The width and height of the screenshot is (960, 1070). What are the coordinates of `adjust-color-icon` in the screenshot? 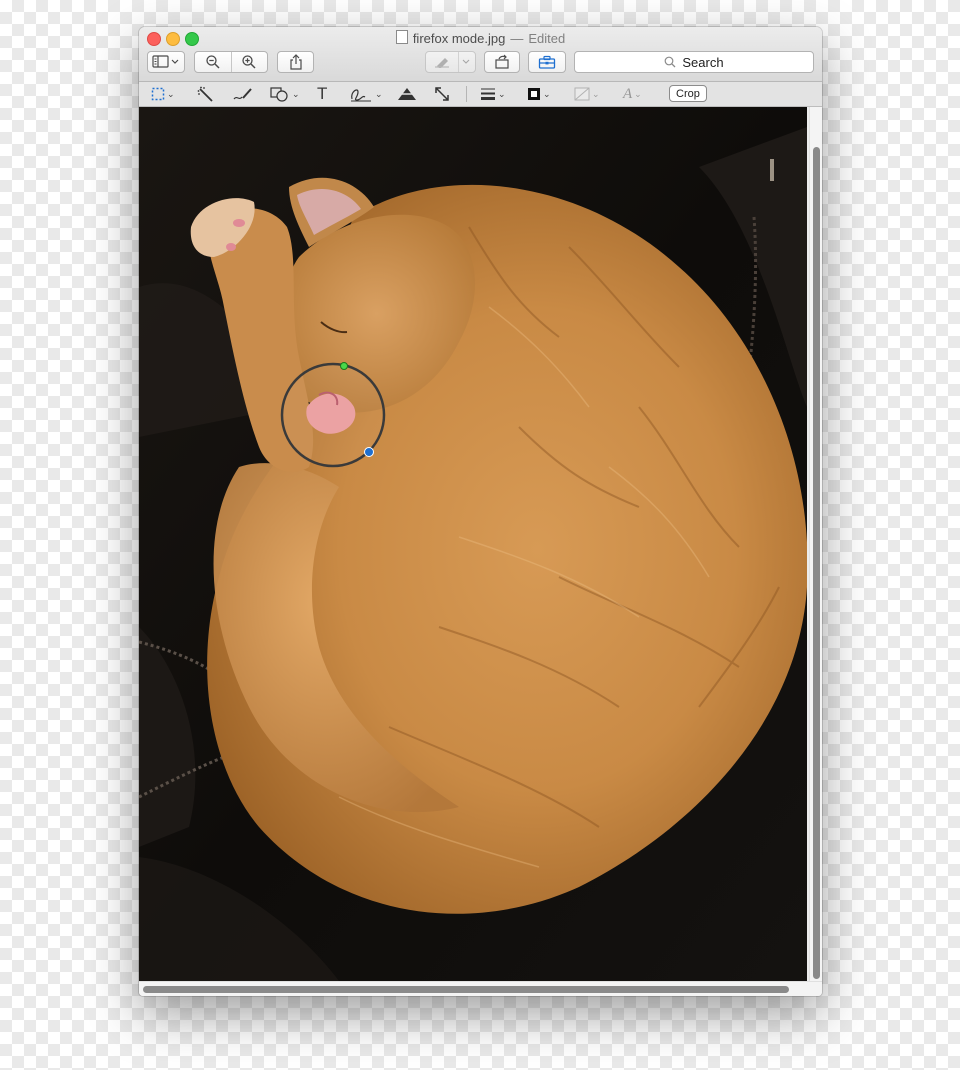 It's located at (407, 94).